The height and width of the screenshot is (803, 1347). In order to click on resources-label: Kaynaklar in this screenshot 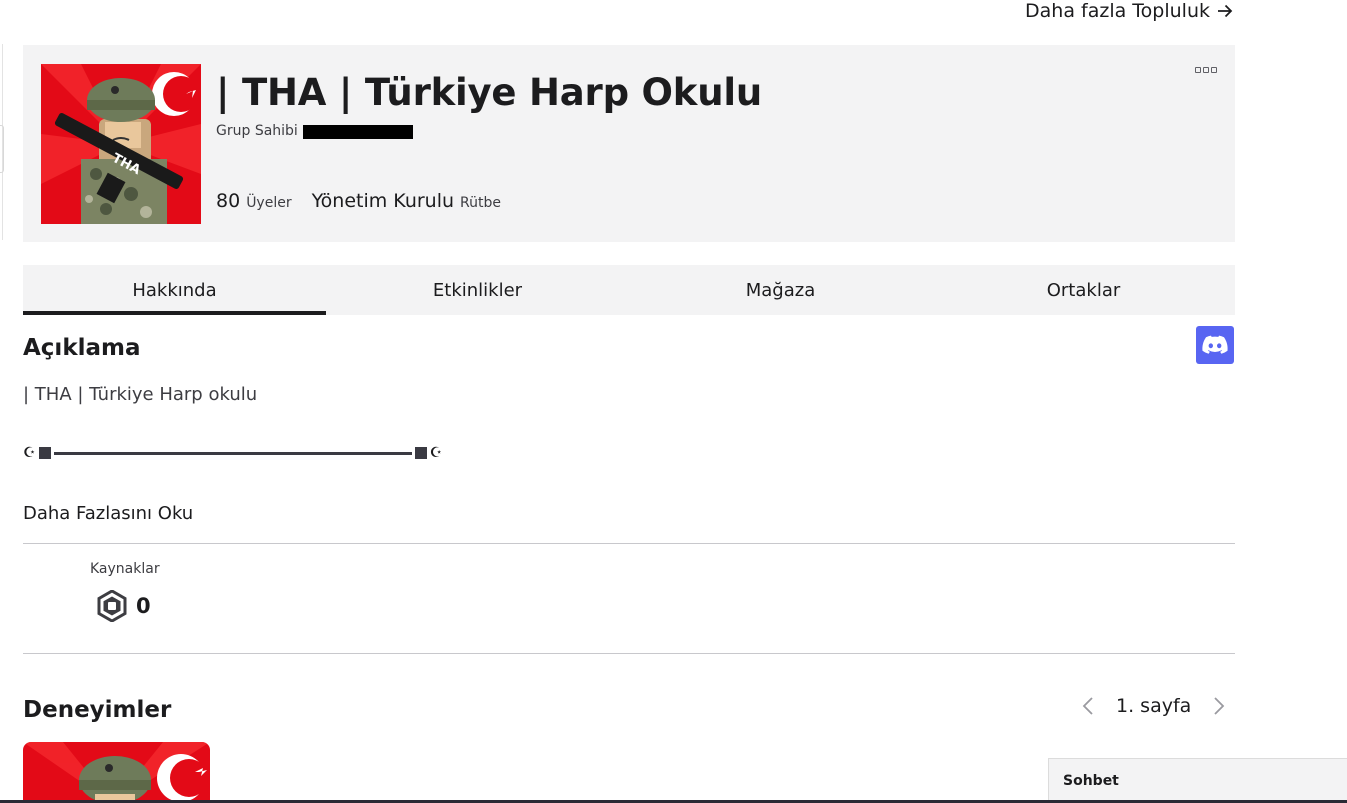, I will do `click(125, 569)`.